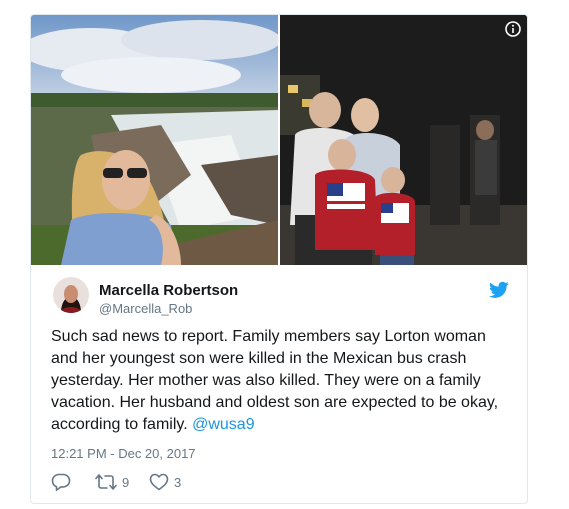 The image size is (569, 509). I want to click on reply-button, so click(61, 482).